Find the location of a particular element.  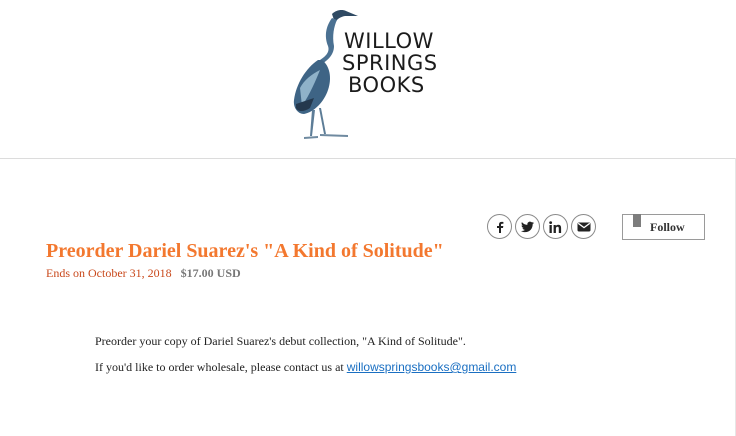

linkedin-icon is located at coordinates (554, 226).